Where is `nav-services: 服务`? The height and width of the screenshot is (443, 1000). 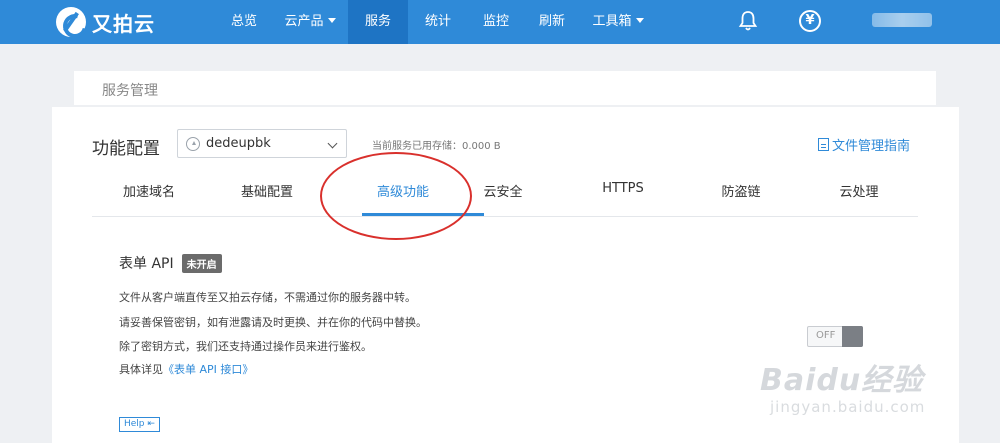 nav-services: 服务 is located at coordinates (378, 22).